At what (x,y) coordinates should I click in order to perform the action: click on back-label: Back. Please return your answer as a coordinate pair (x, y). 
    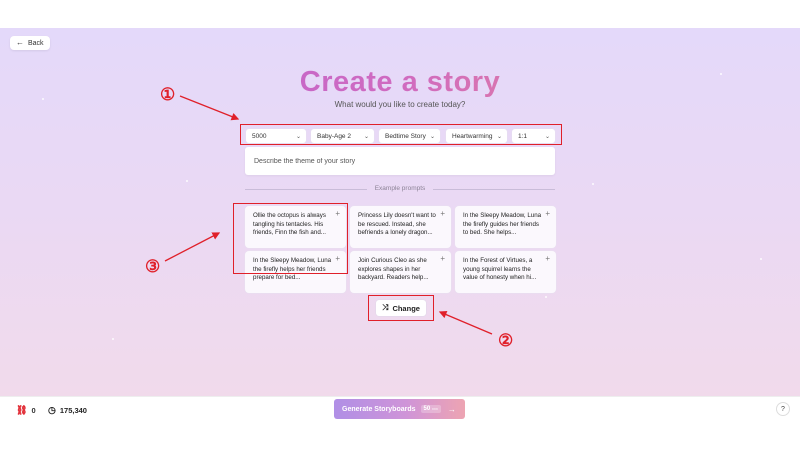
    Looking at the image, I should click on (36, 43).